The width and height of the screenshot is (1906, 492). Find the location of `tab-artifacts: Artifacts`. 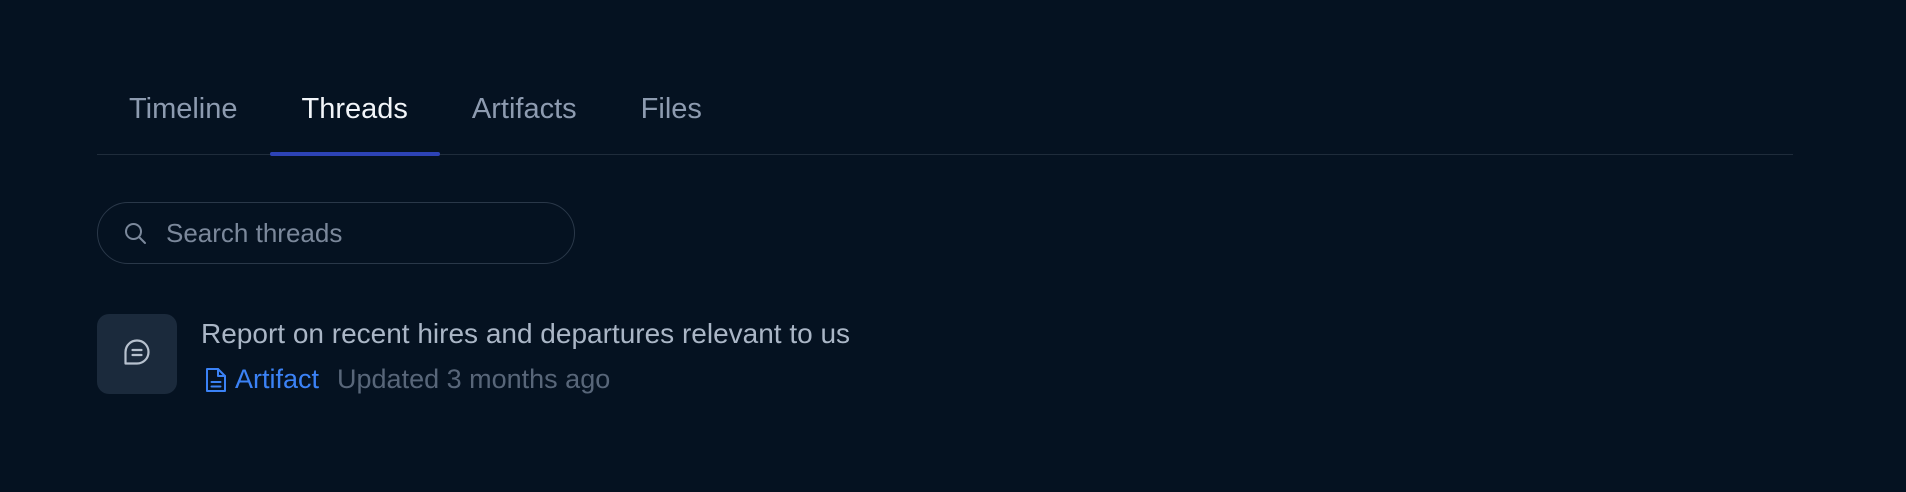

tab-artifacts: Artifacts is located at coordinates (524, 113).